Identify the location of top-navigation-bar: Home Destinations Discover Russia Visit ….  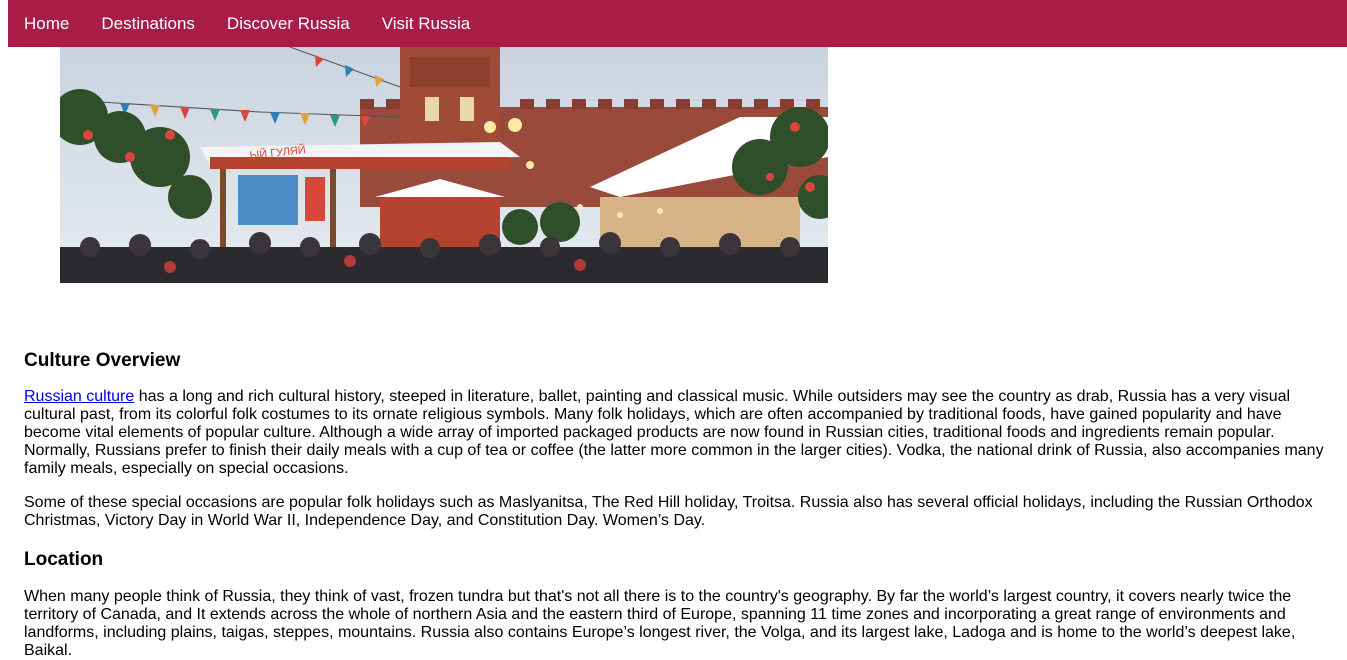
(677, 23).